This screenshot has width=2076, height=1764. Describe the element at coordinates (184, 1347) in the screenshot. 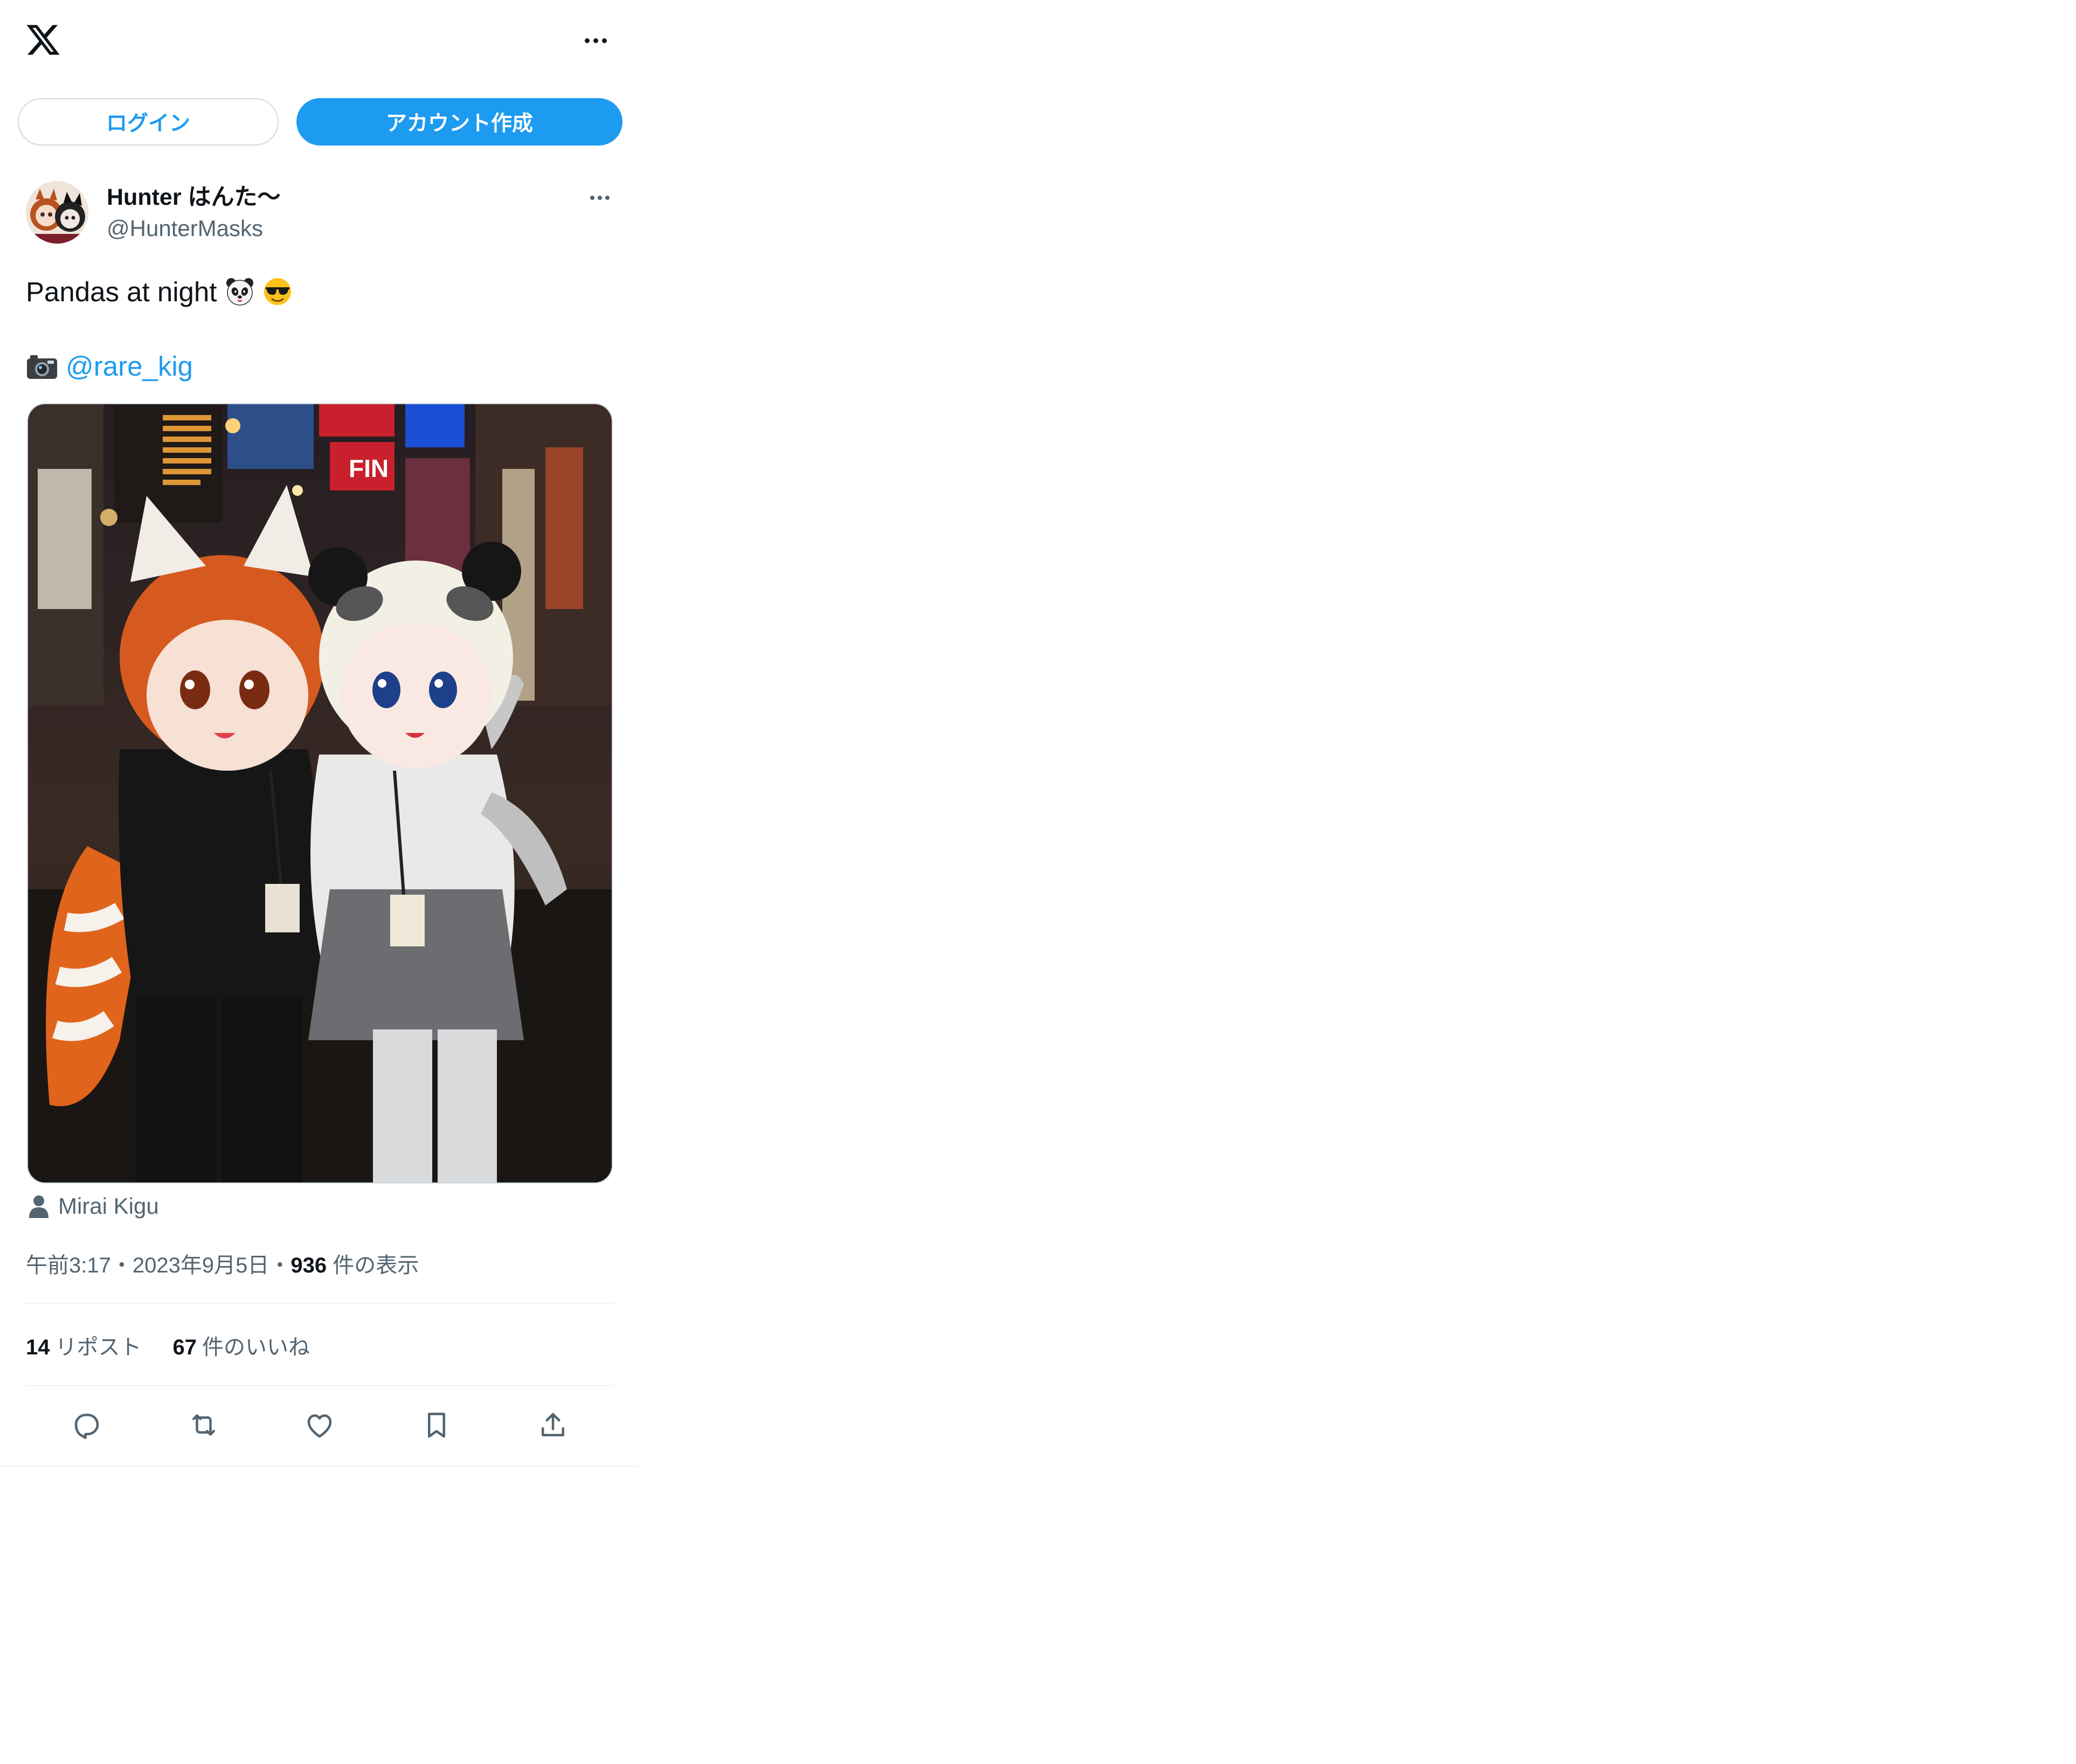

I see `likes-count: 67` at that location.